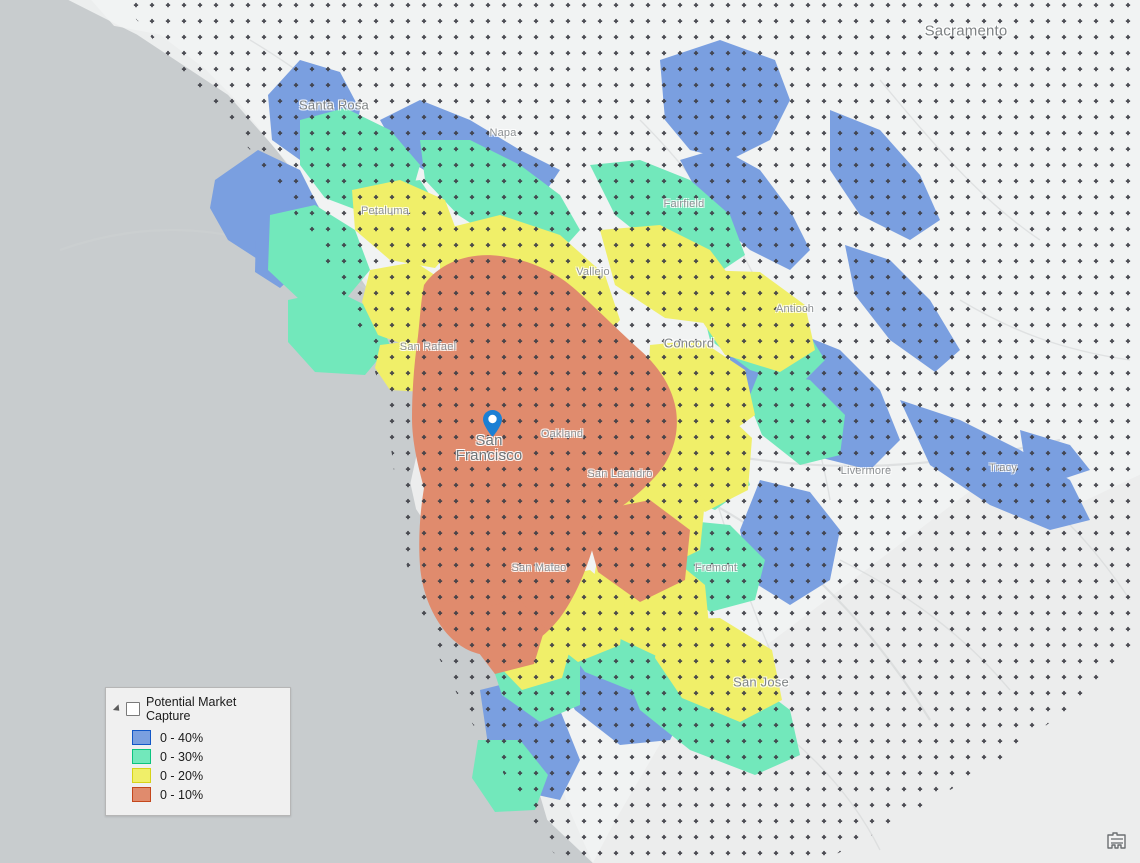  I want to click on collapse-triangle-icon, so click(117, 709).